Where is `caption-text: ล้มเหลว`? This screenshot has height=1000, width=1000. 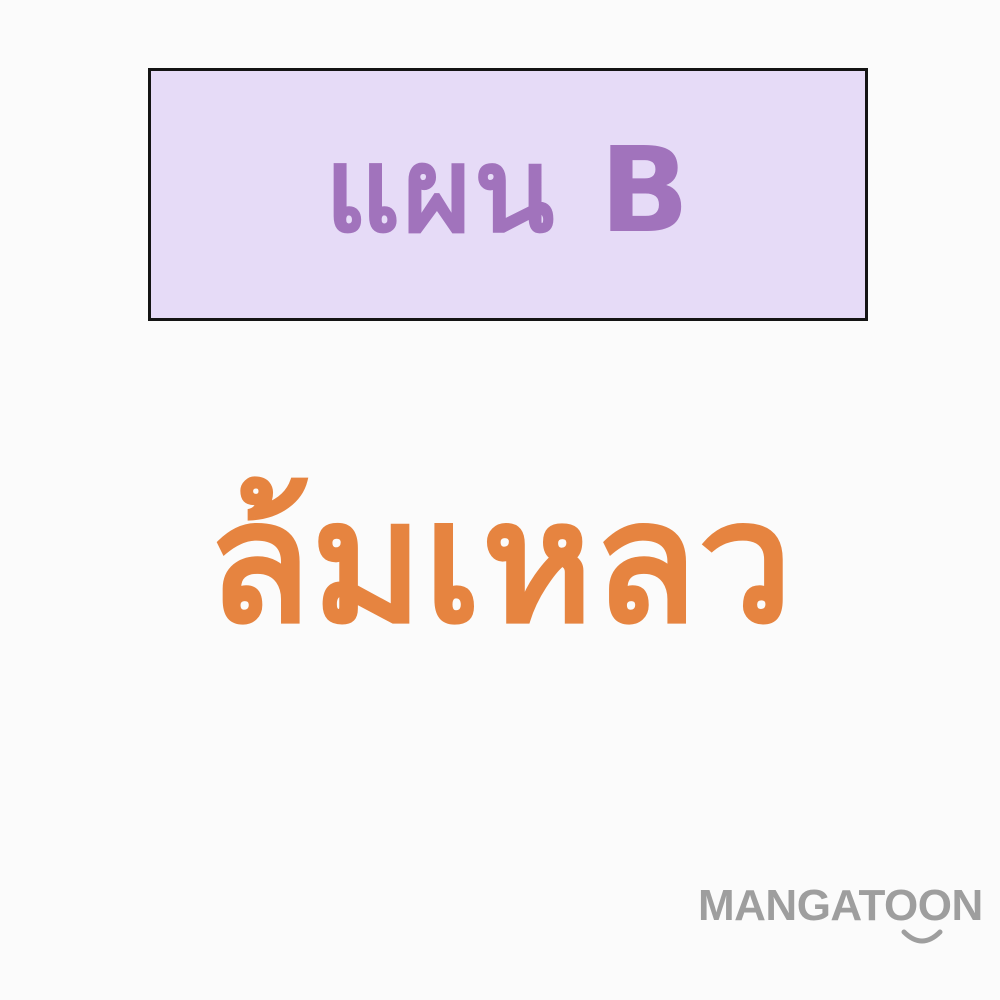 caption-text: ล้มเหลว is located at coordinates (500, 563).